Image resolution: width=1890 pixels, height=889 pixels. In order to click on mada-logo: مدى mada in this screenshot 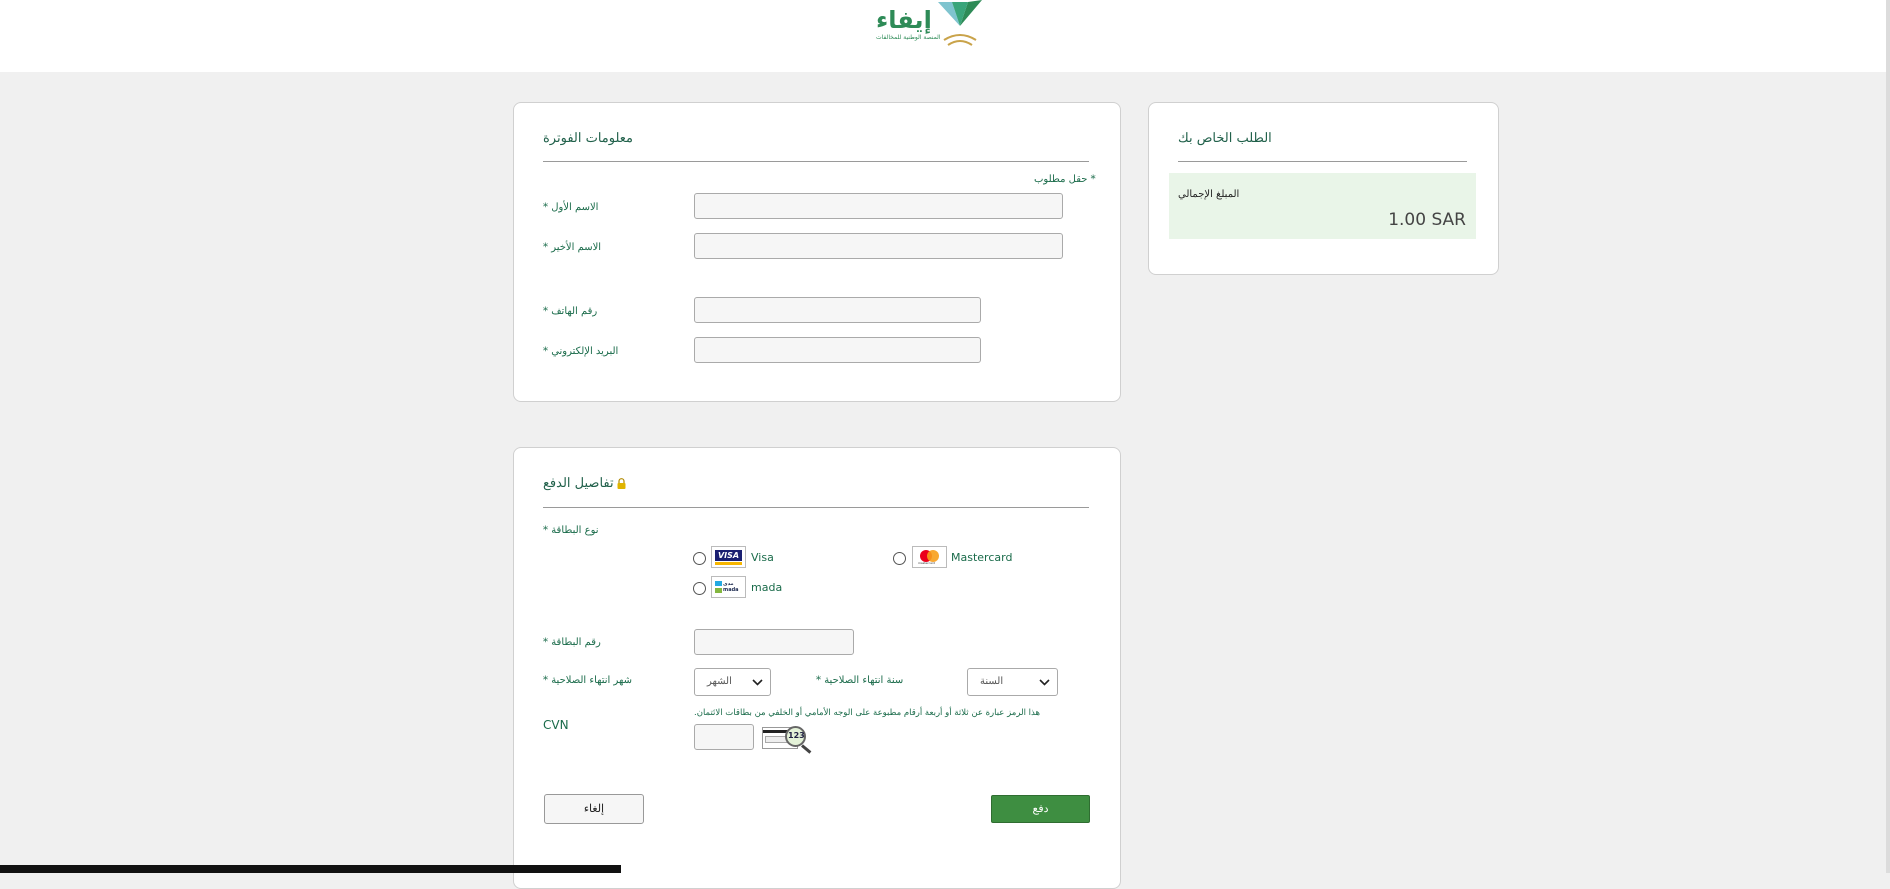, I will do `click(728, 587)`.